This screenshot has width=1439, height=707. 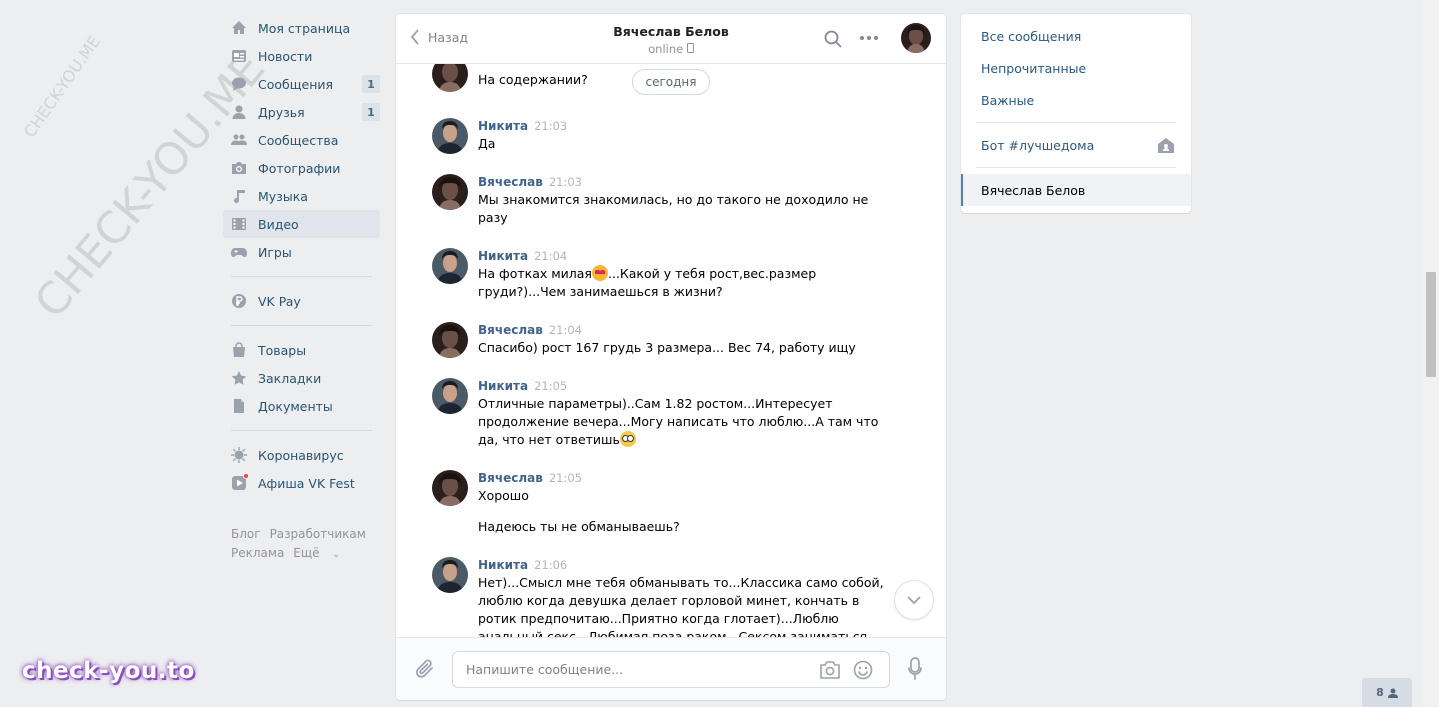 I want to click on nav-item-communities: Сообщества, so click(x=301, y=140).